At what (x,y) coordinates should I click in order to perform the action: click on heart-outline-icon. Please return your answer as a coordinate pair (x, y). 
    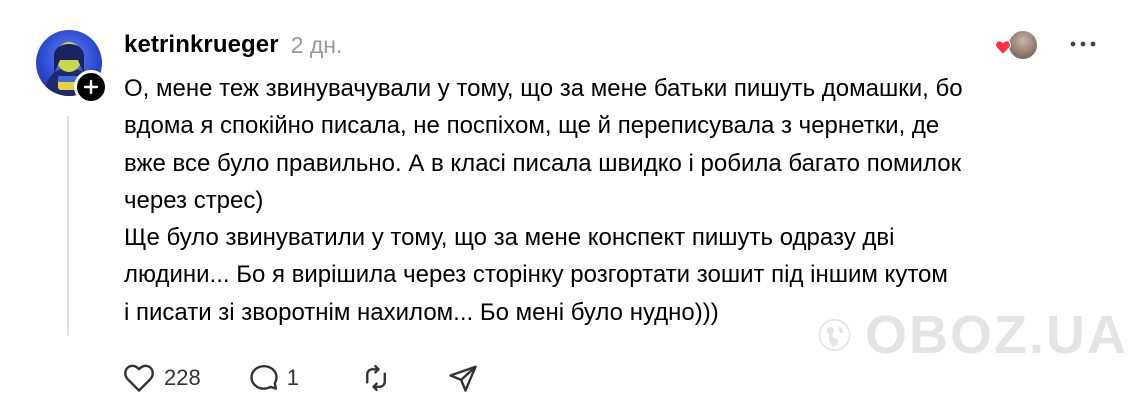
    Looking at the image, I should click on (139, 378).